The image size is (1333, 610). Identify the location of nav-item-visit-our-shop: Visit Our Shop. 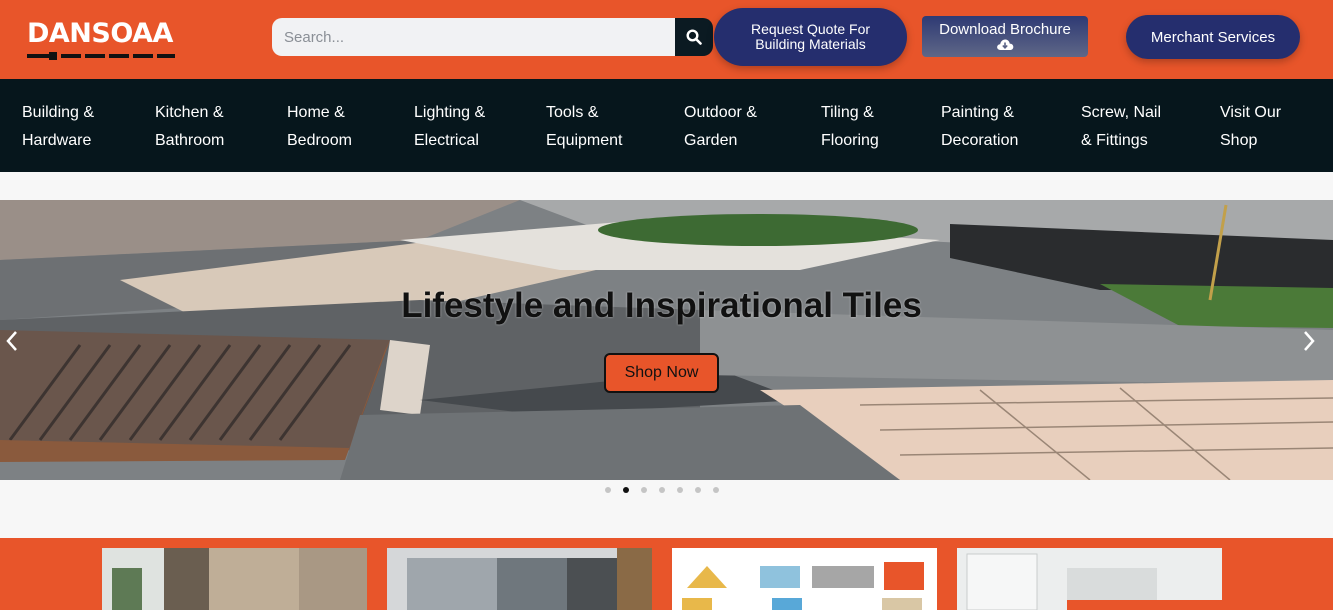
(1250, 127).